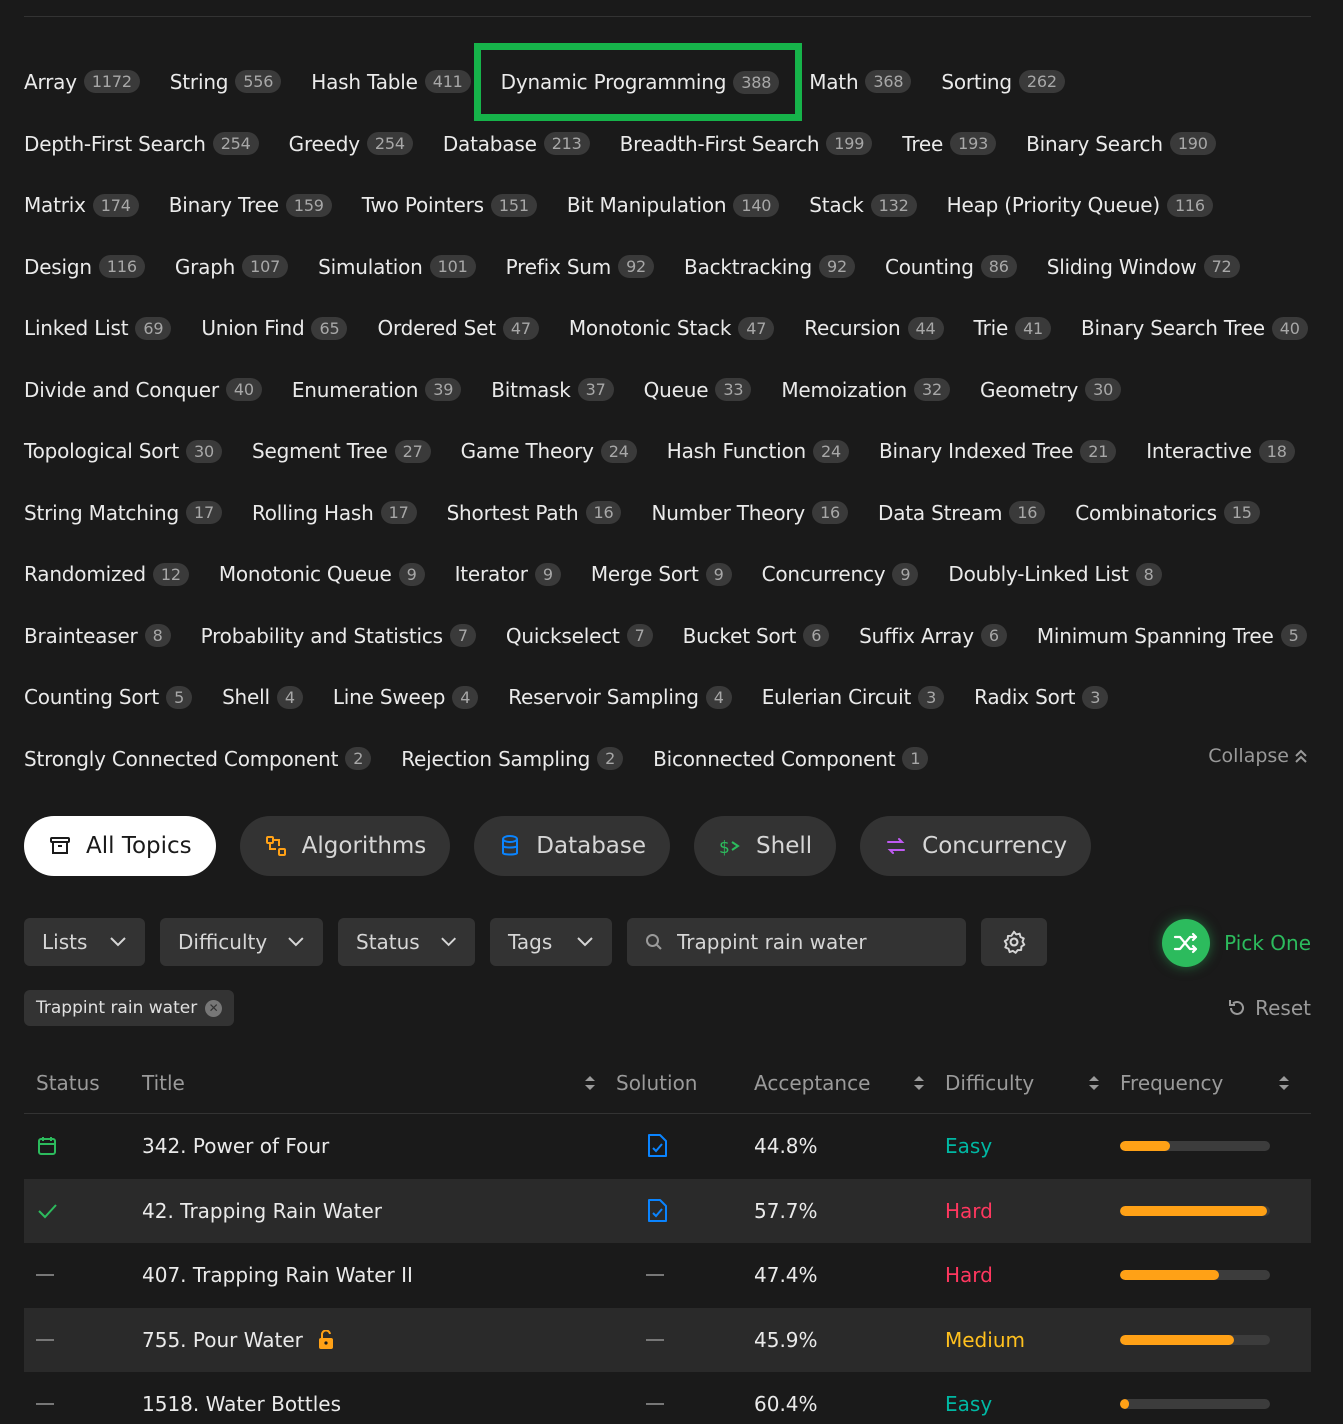 The image size is (1343, 1424). What do you see at coordinates (572, 846) in the screenshot?
I see `tab-database: Database` at bounding box center [572, 846].